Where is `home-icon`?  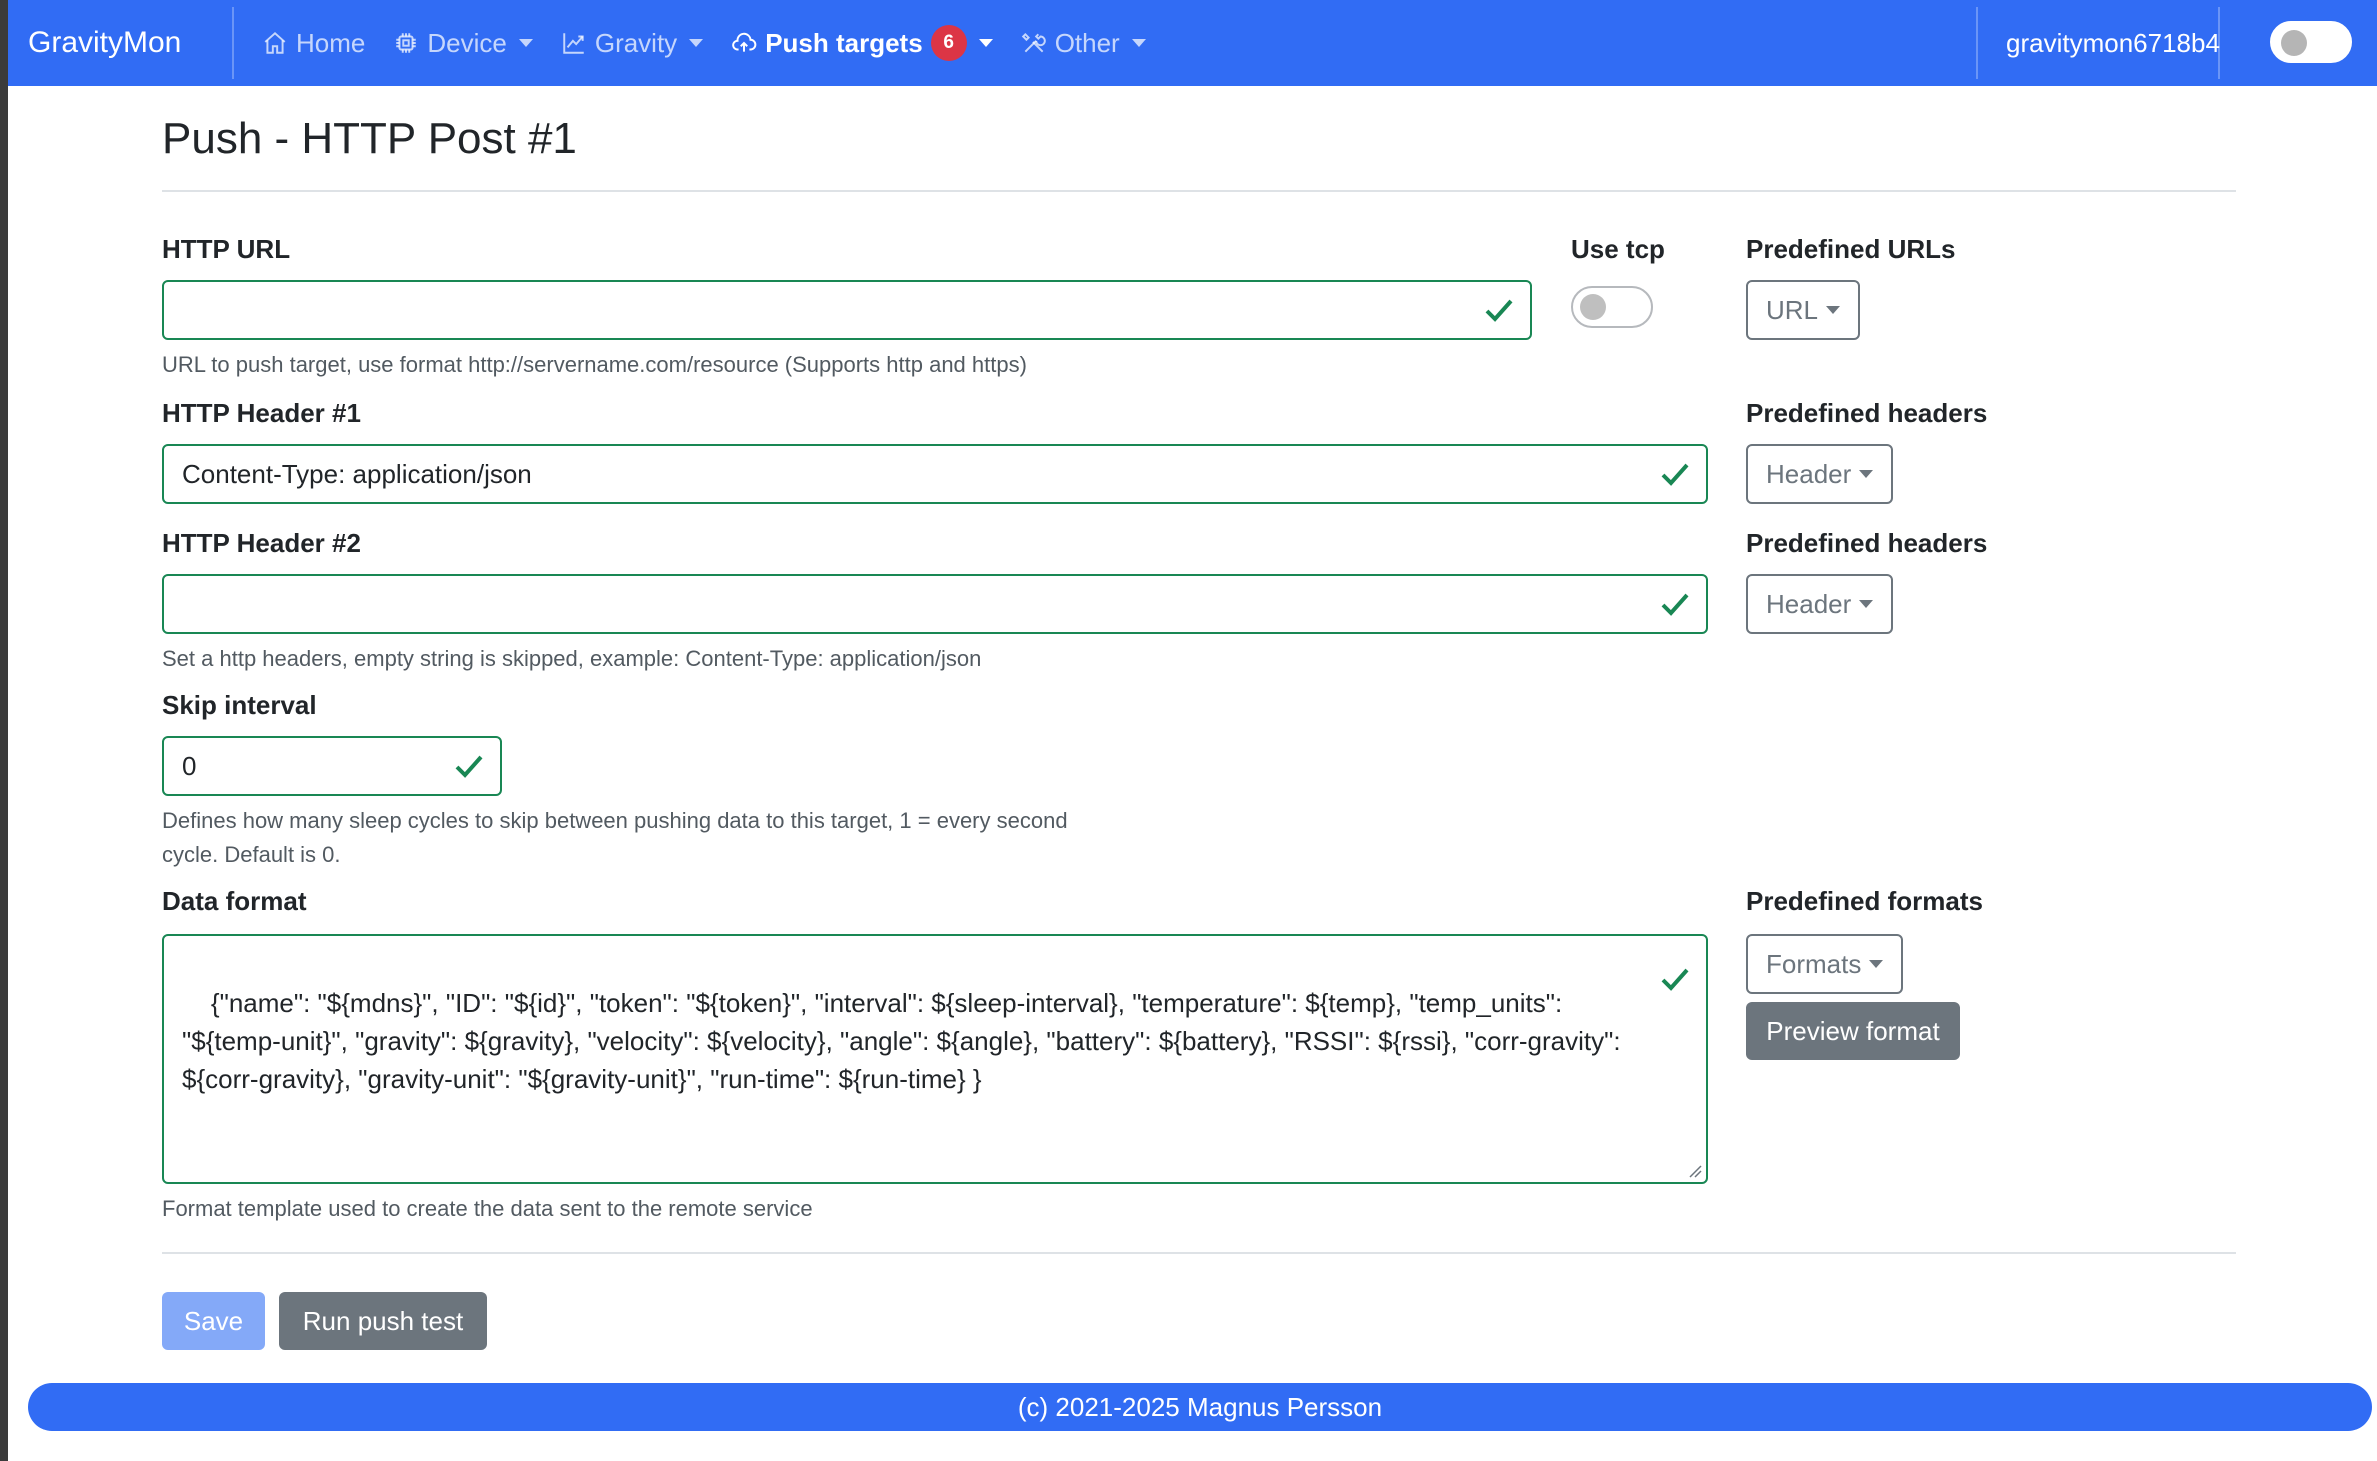
home-icon is located at coordinates (275, 42).